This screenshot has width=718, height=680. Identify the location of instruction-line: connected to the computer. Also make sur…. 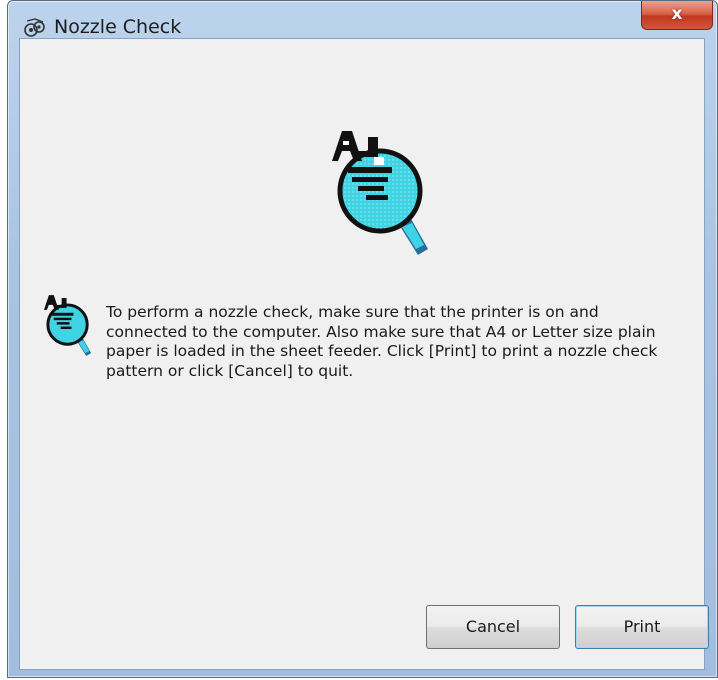
(381, 331).